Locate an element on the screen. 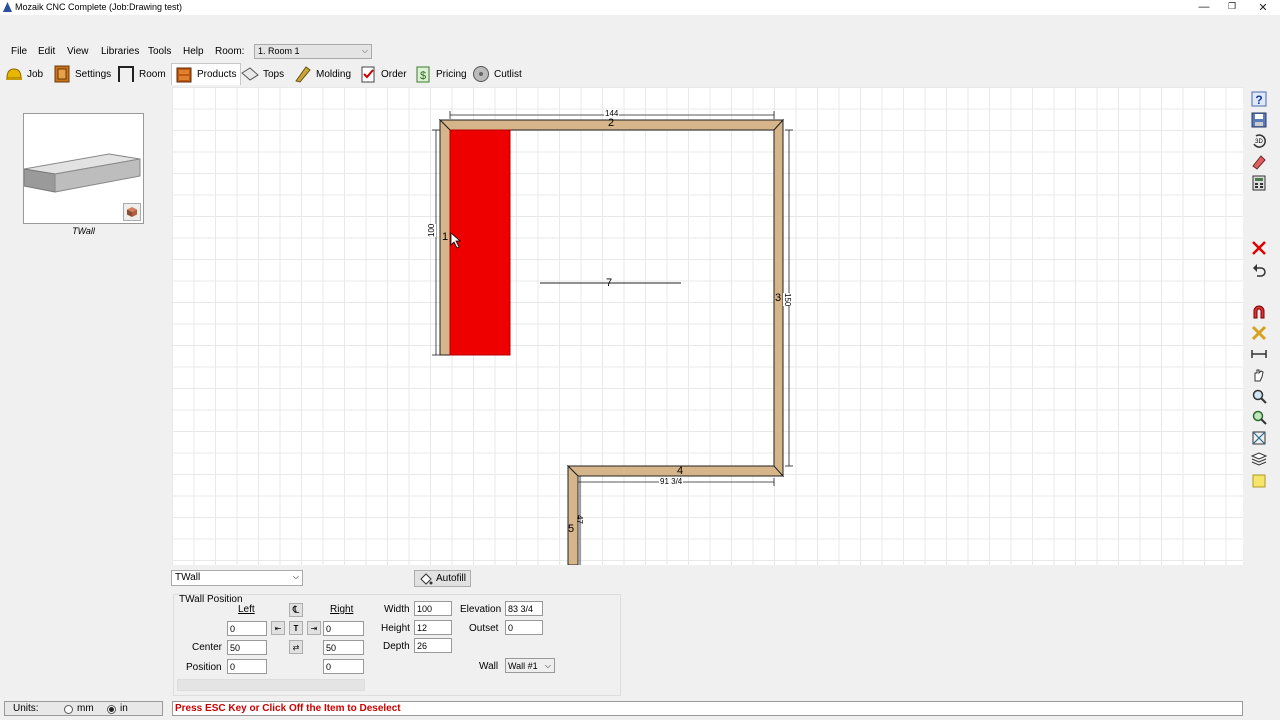 Image resolution: width=1280 pixels, height=720 pixels. unit-mm-radio is located at coordinates (68, 709).